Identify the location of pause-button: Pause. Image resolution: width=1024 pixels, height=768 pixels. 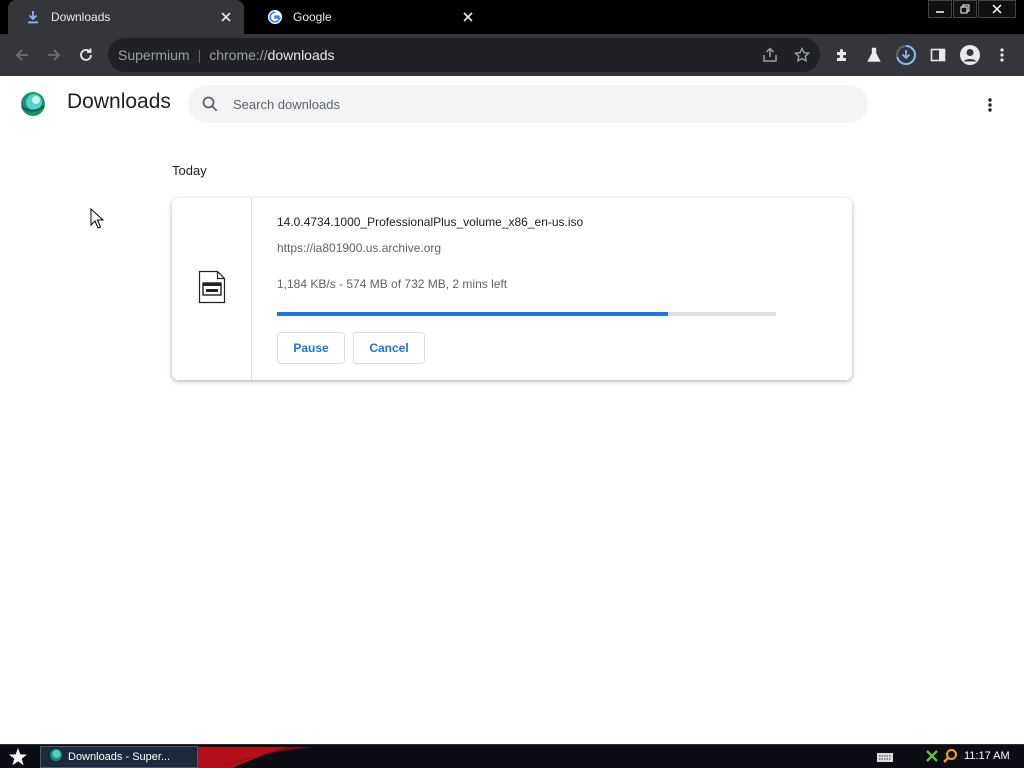
(311, 348).